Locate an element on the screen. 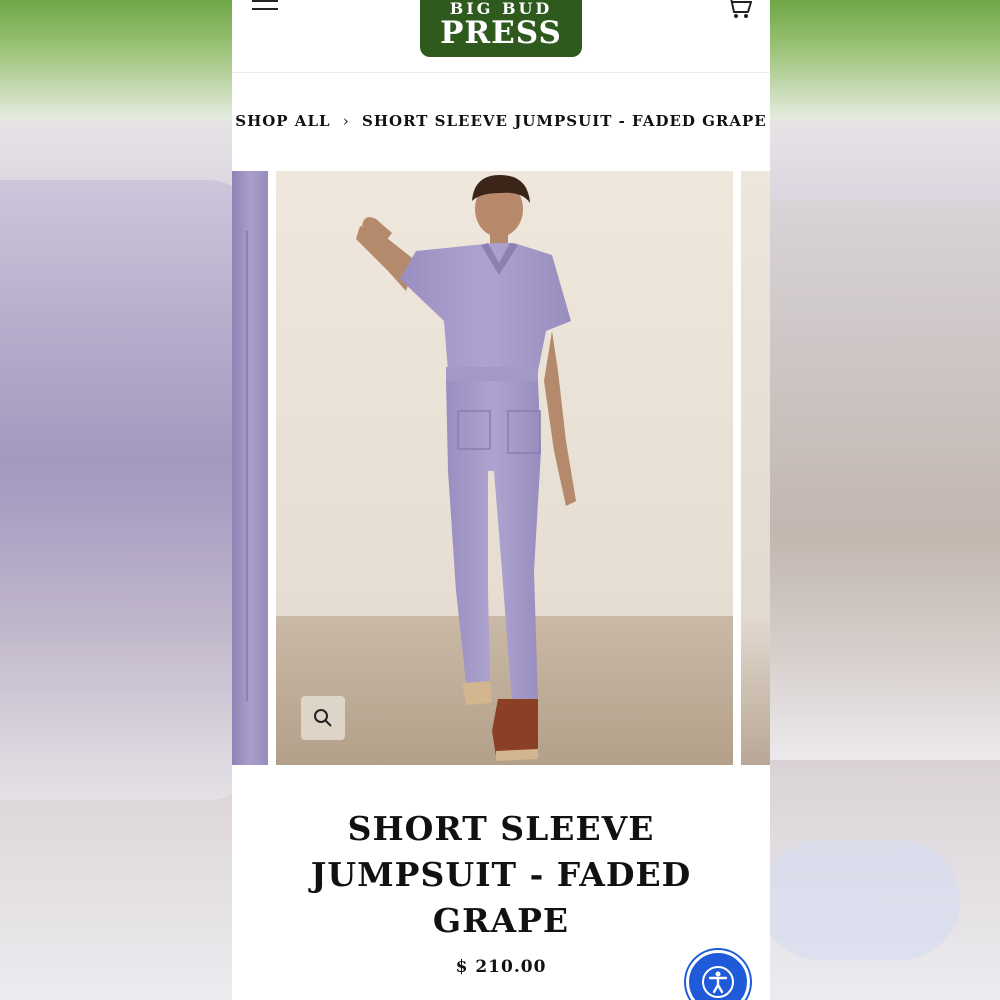  site-header: BIG BUD PRESS is located at coordinates (501, 36).